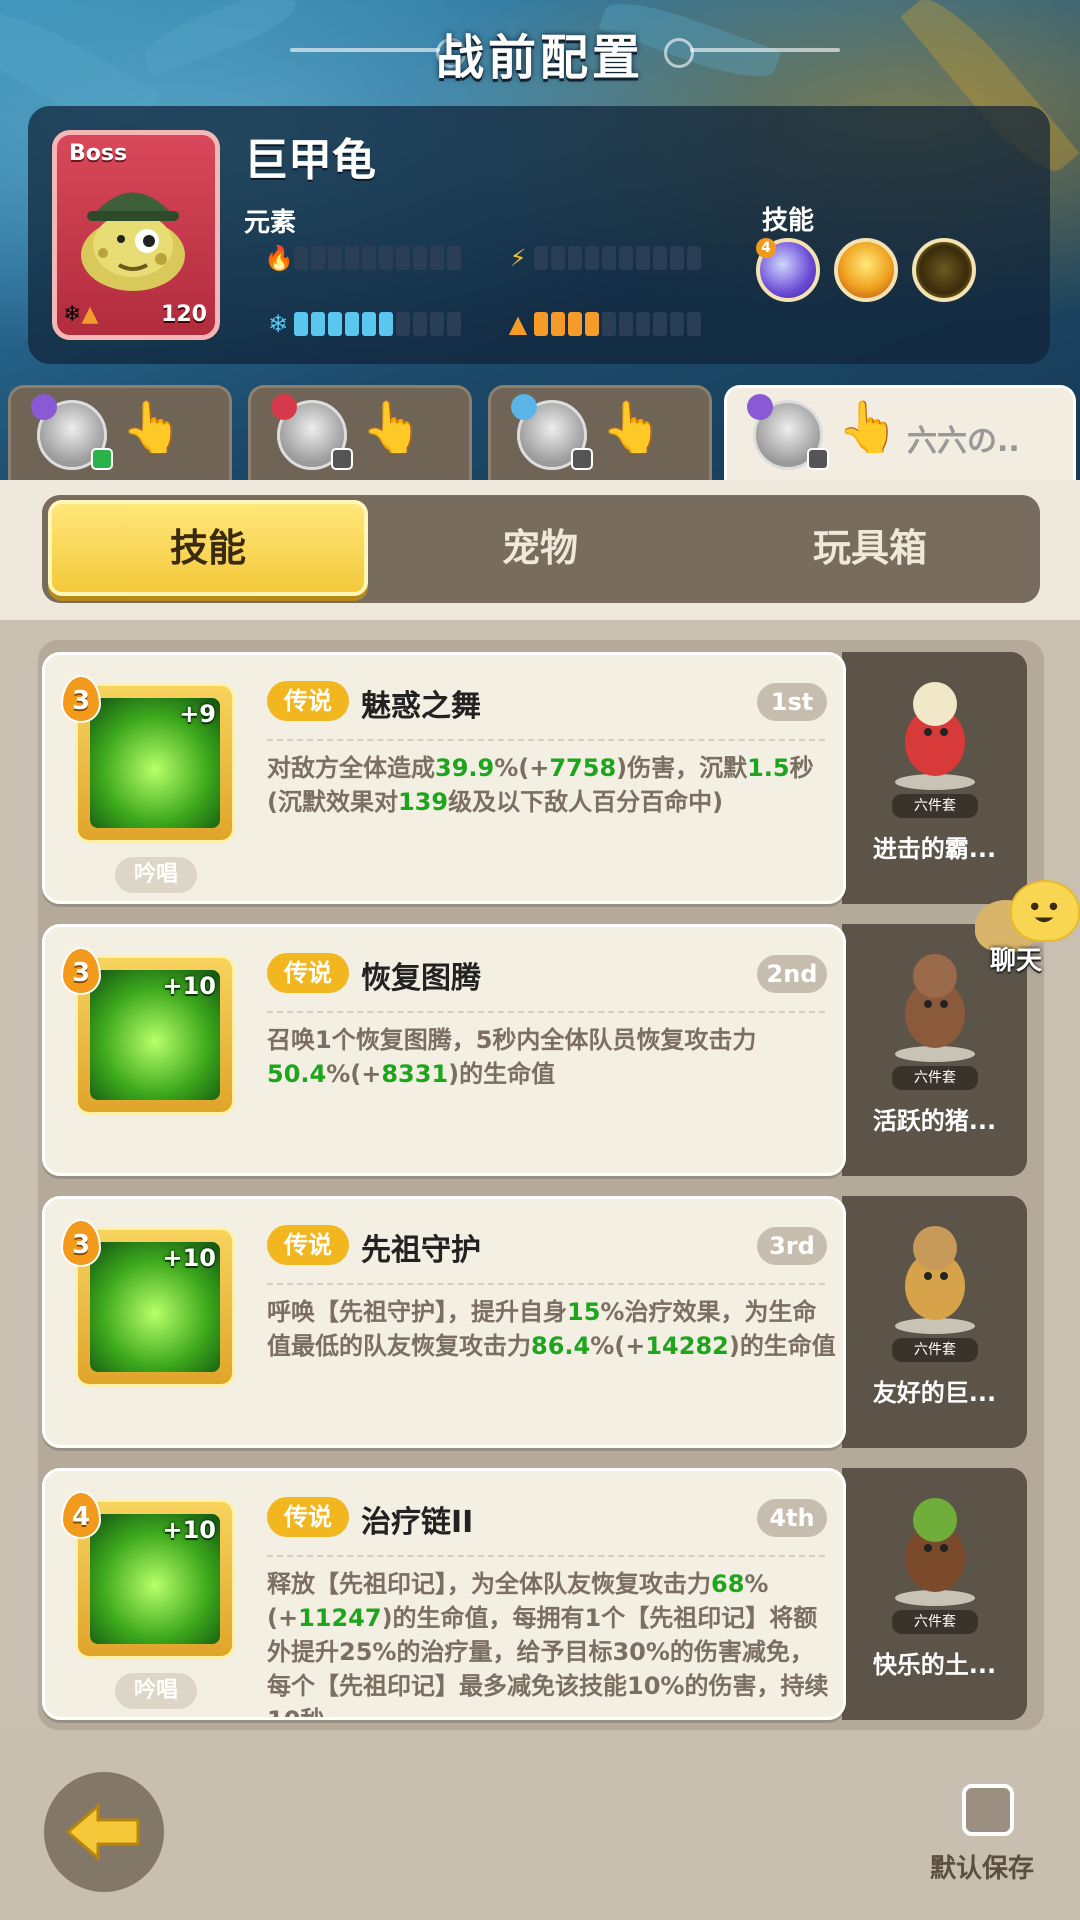  What do you see at coordinates (792, 1246) in the screenshot?
I see `skill-rank: 3rd` at bounding box center [792, 1246].